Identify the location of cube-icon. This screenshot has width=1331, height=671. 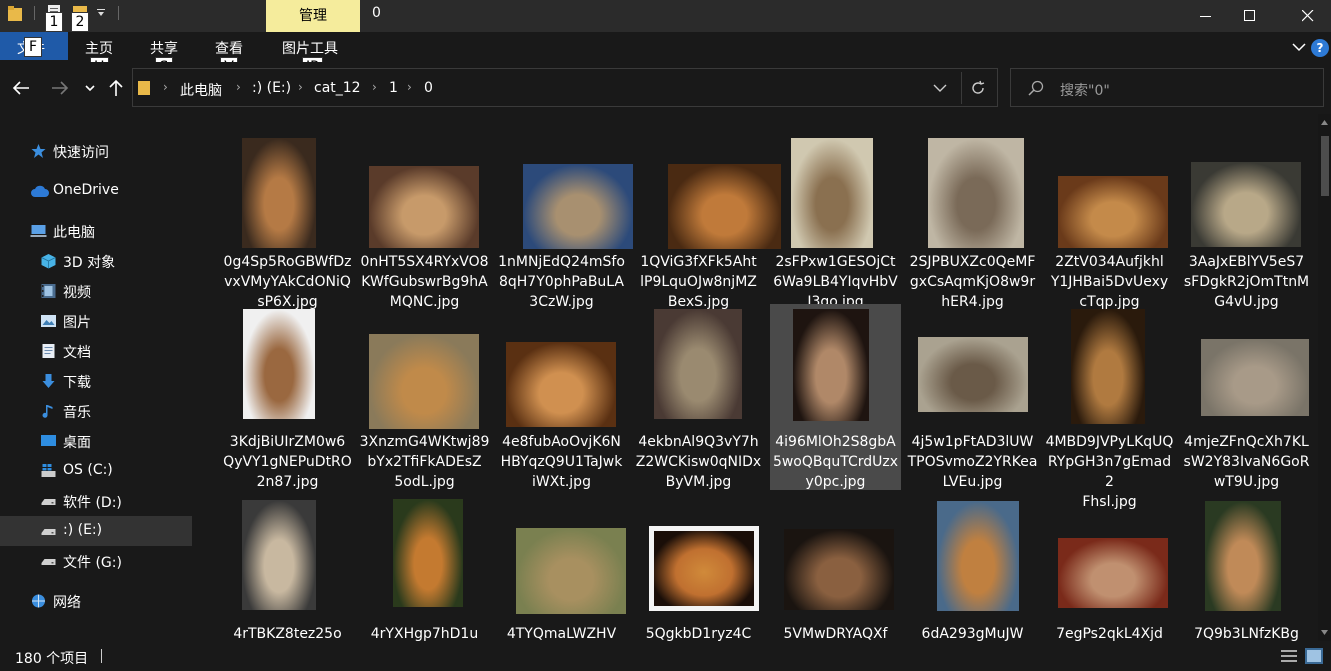
(48, 261).